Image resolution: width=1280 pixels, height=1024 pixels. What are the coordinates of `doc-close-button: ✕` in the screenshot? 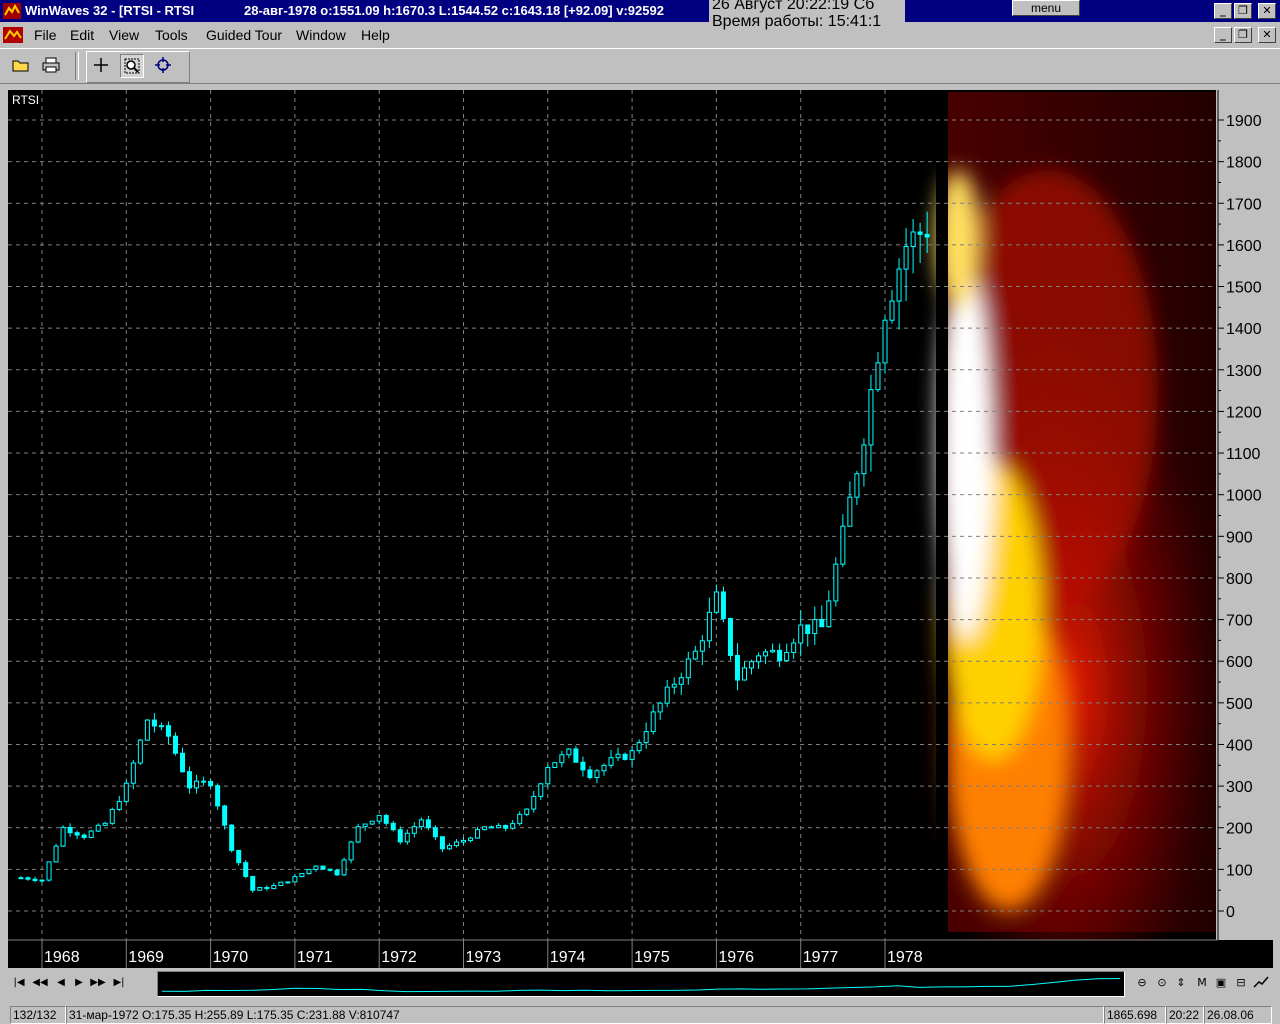 It's located at (1267, 35).